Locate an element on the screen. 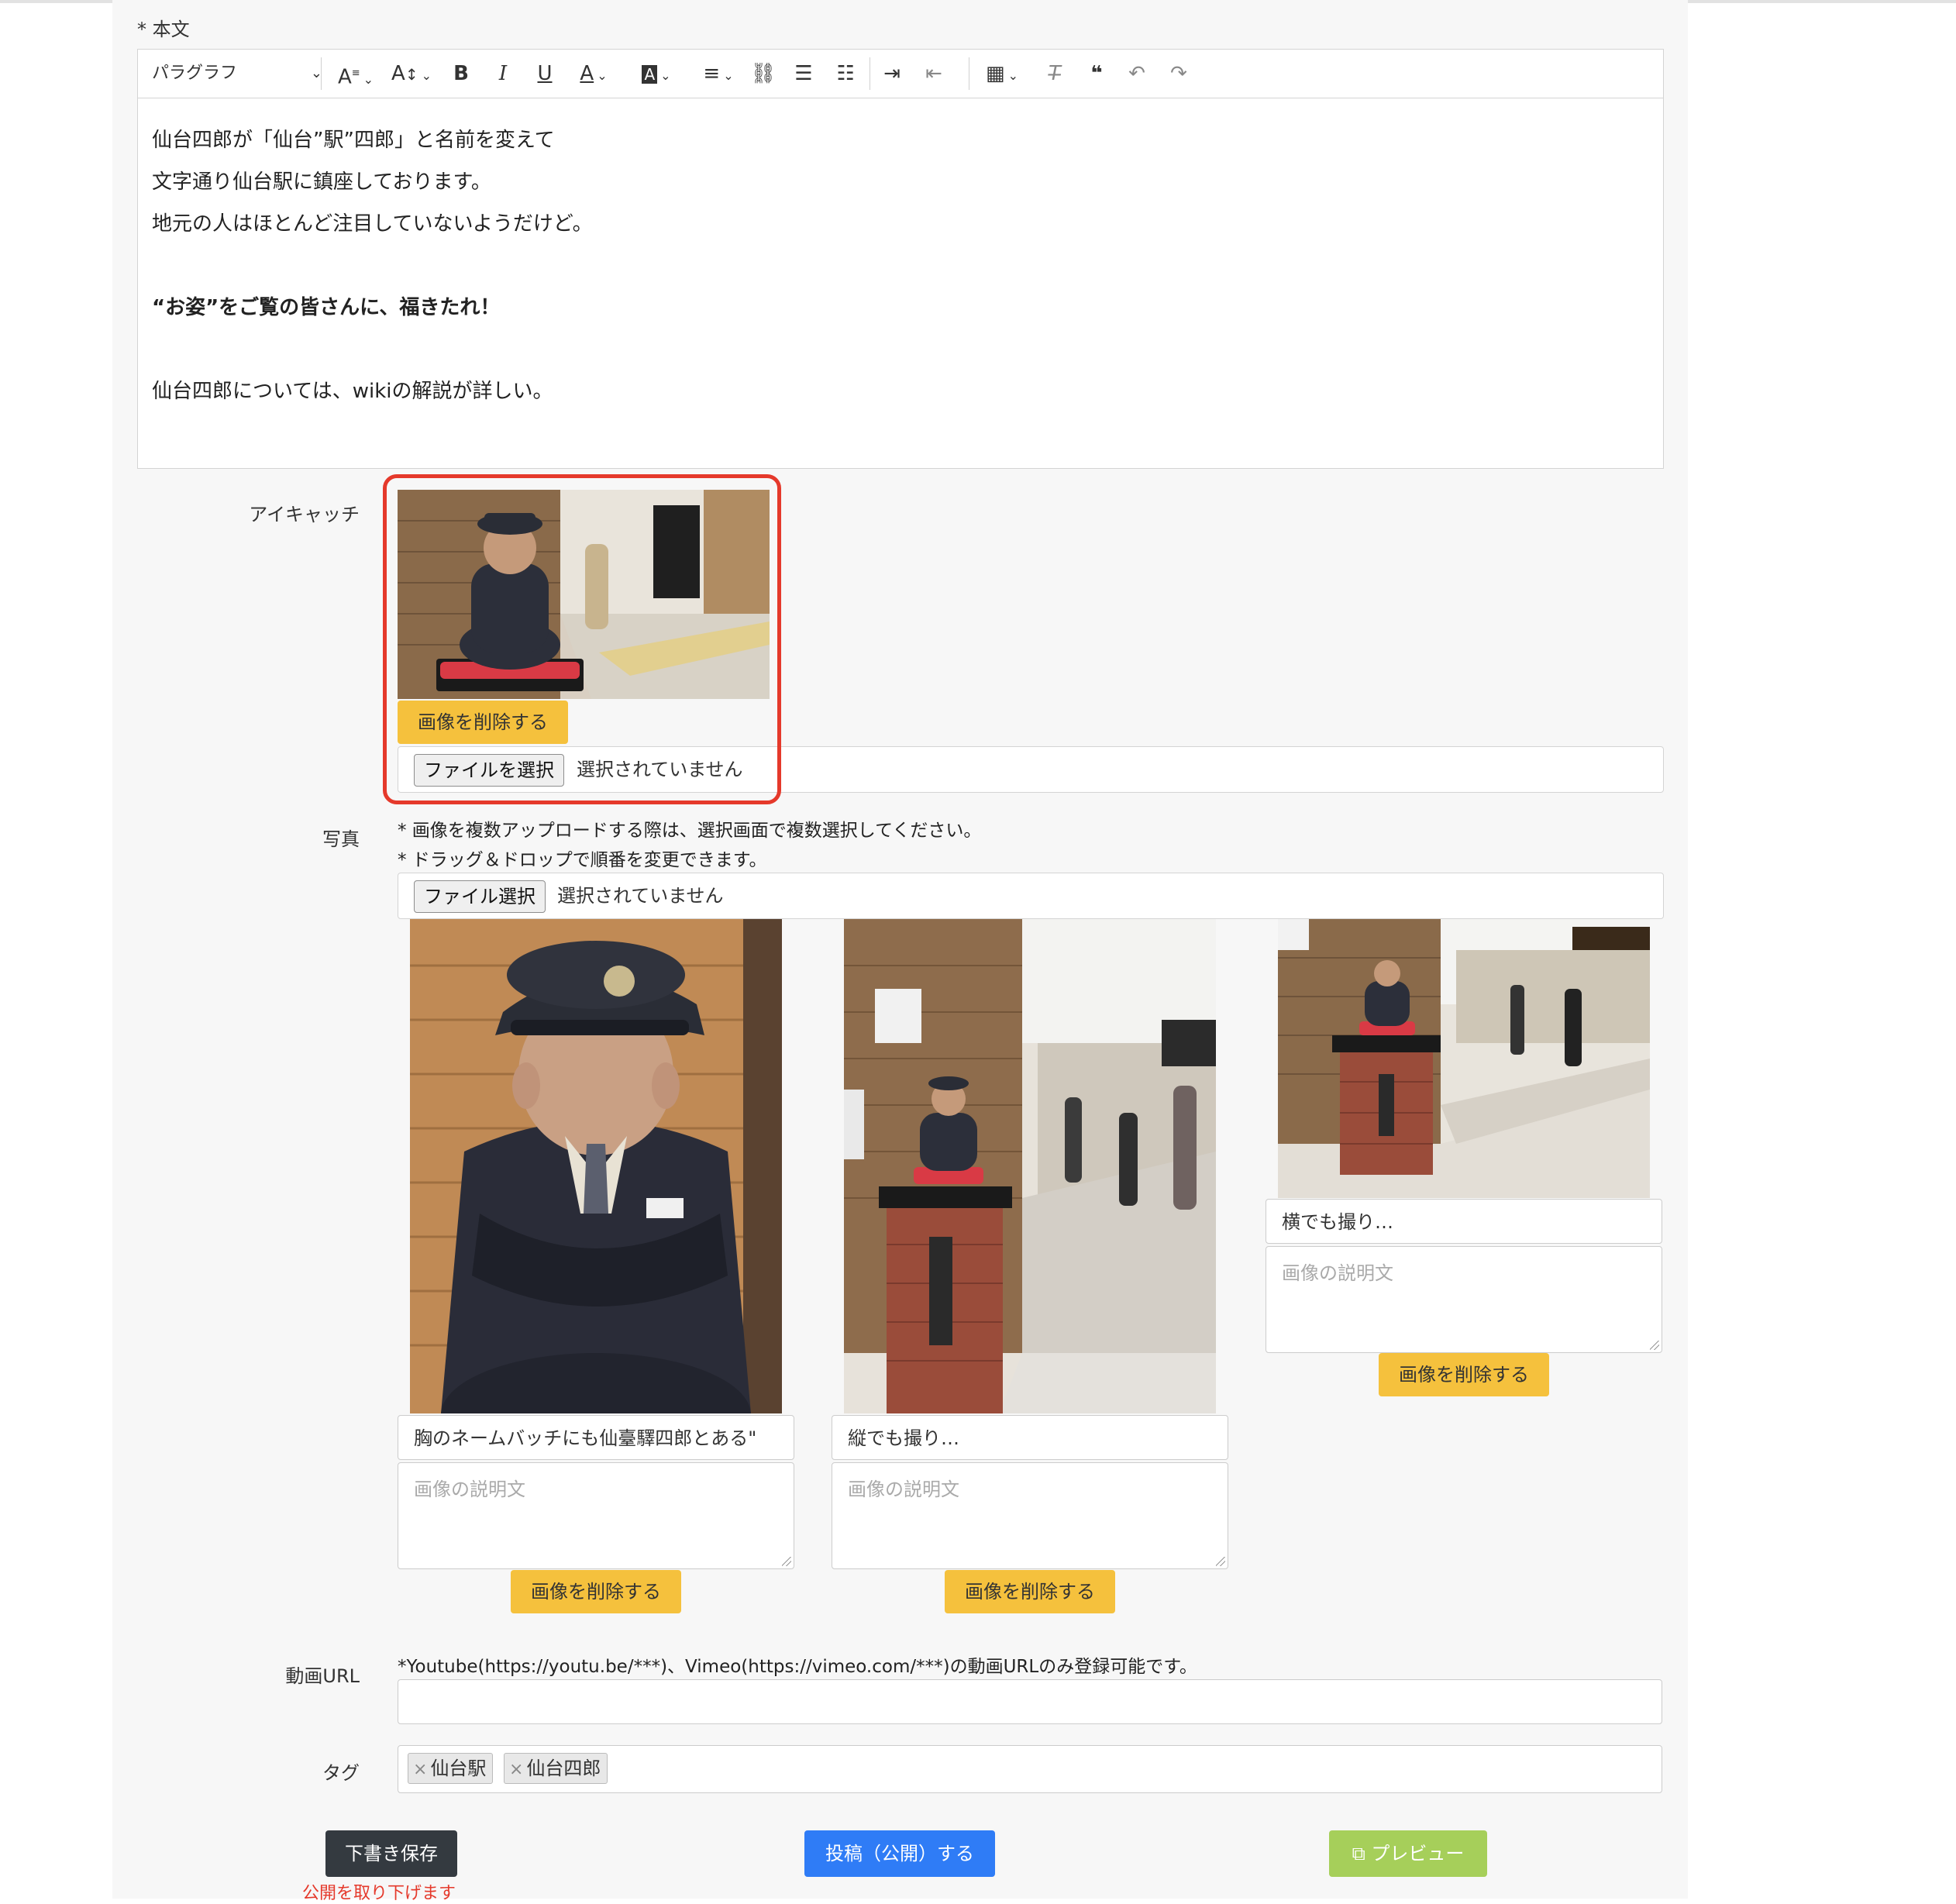  video-url-label: 動画URL is located at coordinates (322, 1676).